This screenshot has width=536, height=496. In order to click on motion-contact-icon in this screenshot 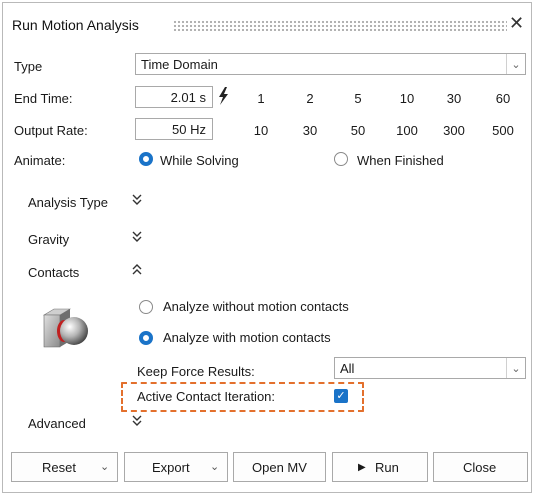, I will do `click(68, 332)`.